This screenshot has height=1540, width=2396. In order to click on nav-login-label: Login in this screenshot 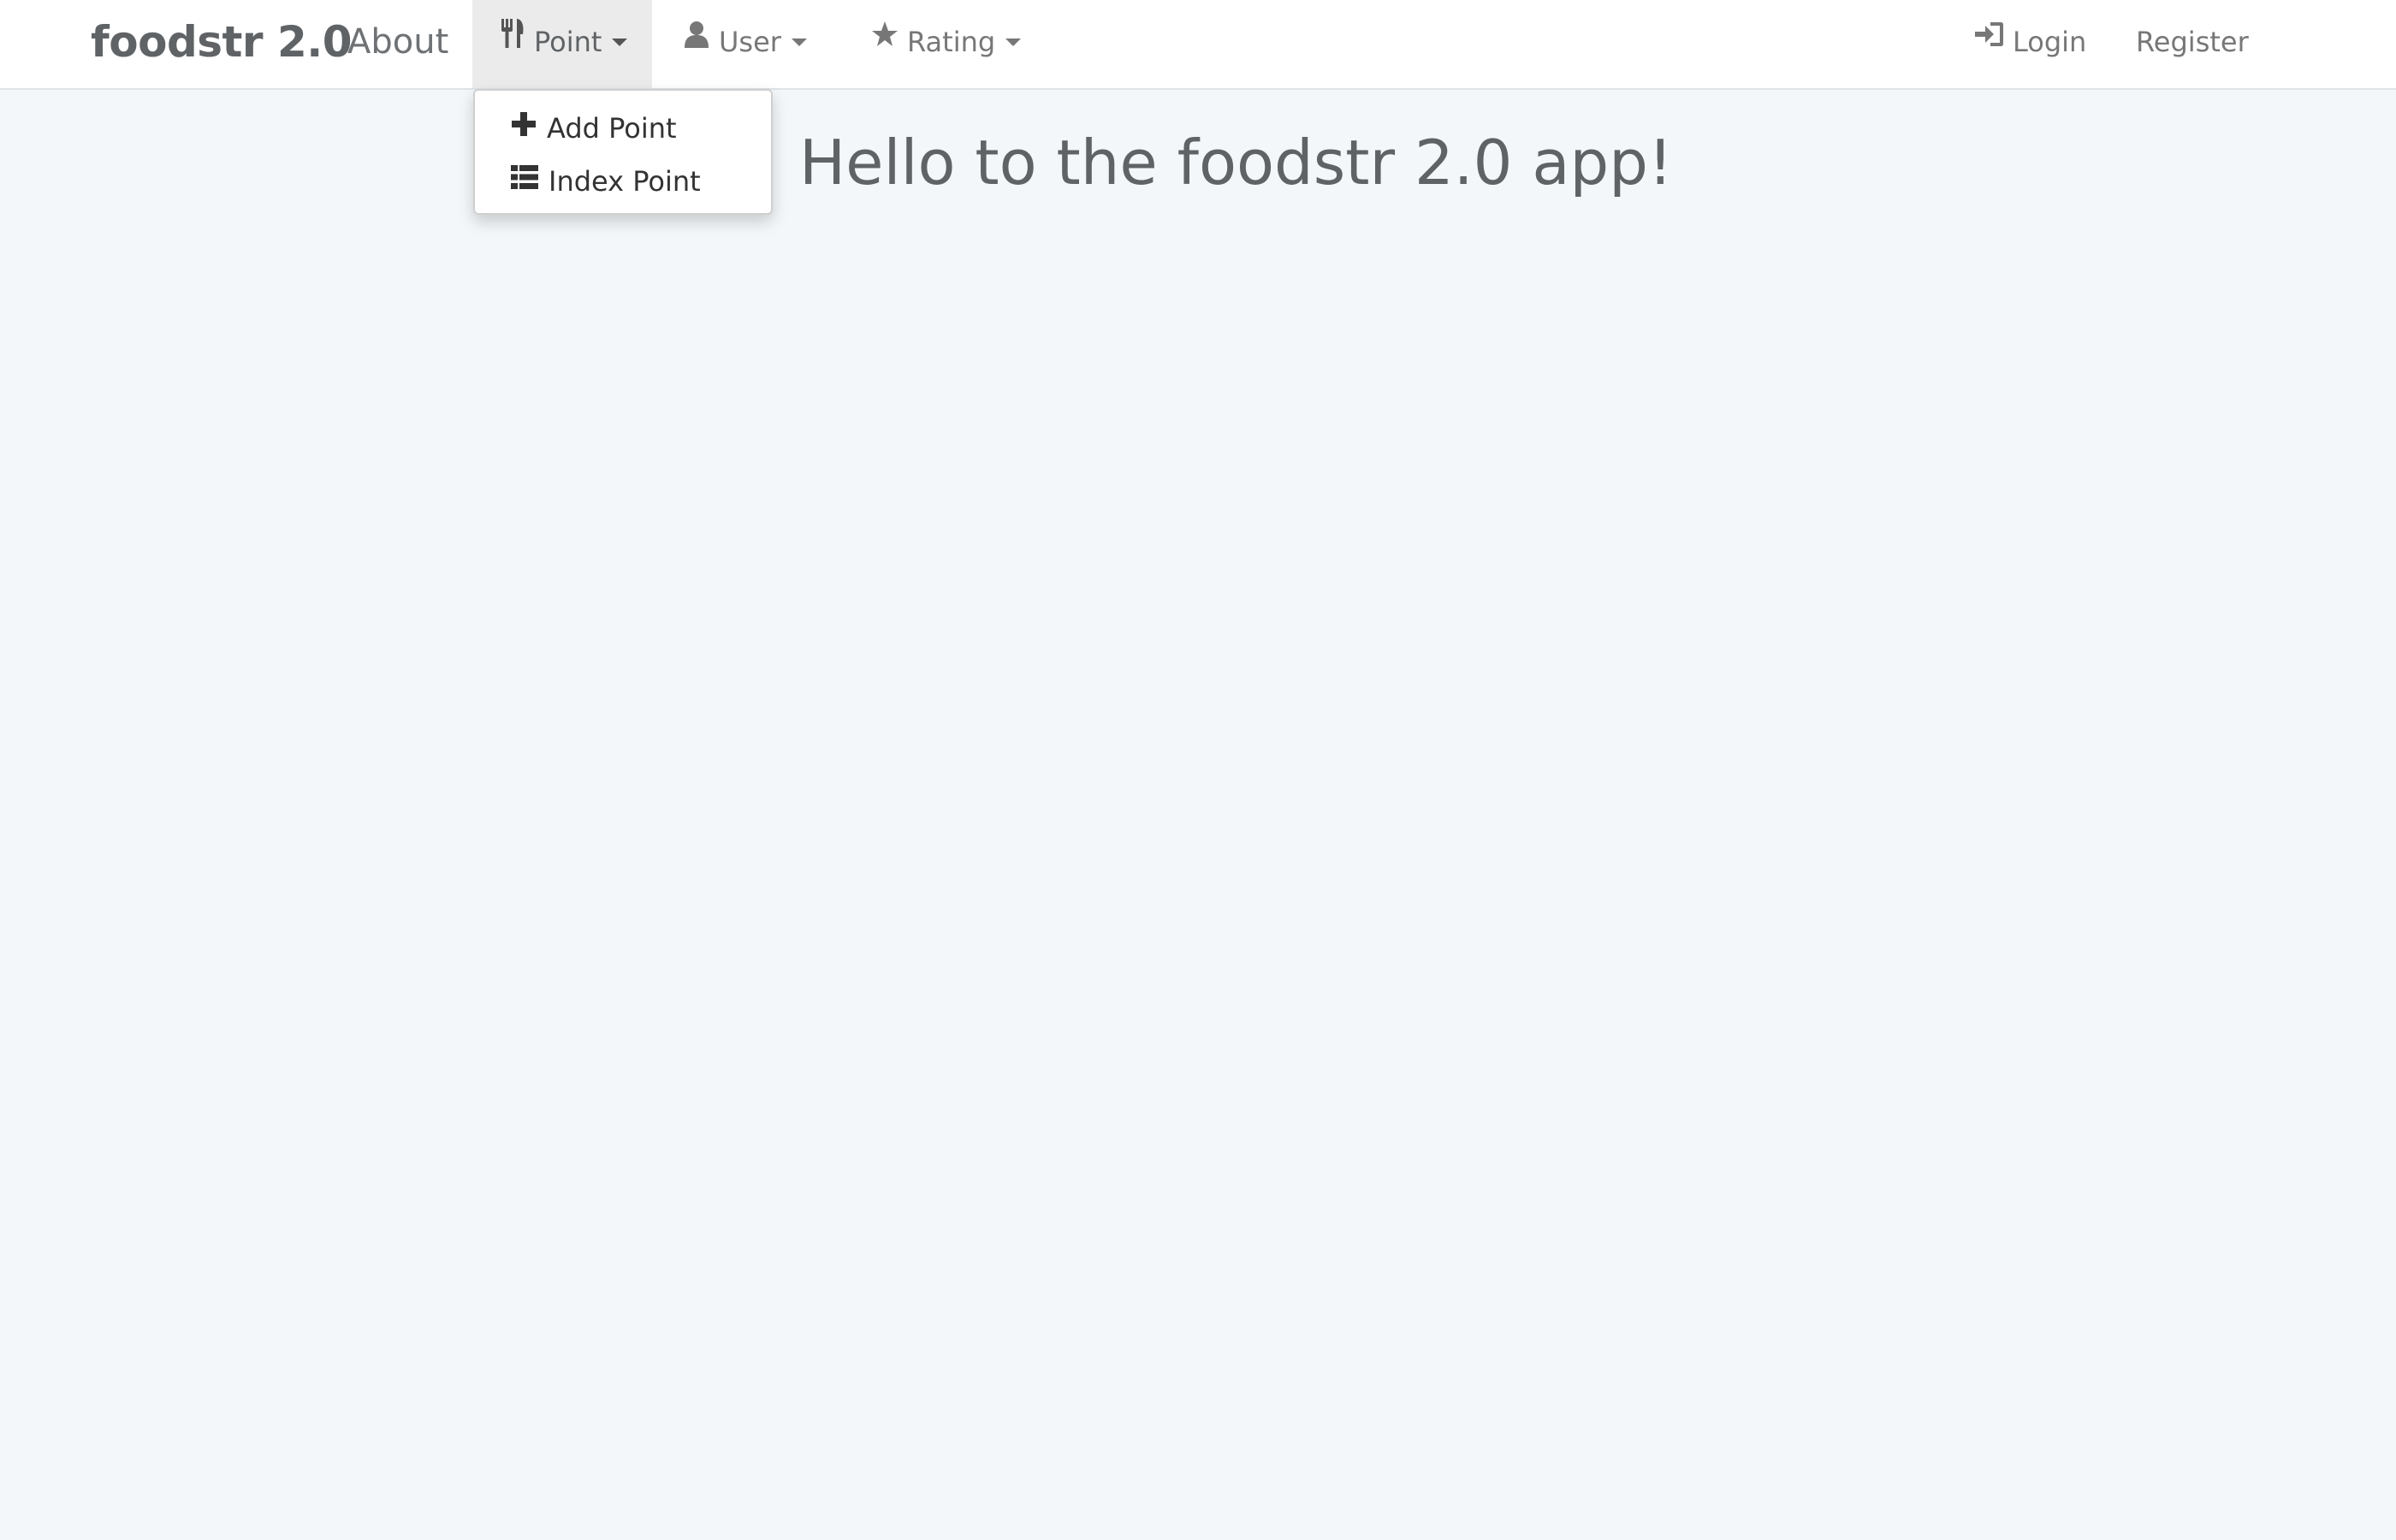, I will do `click(2050, 42)`.